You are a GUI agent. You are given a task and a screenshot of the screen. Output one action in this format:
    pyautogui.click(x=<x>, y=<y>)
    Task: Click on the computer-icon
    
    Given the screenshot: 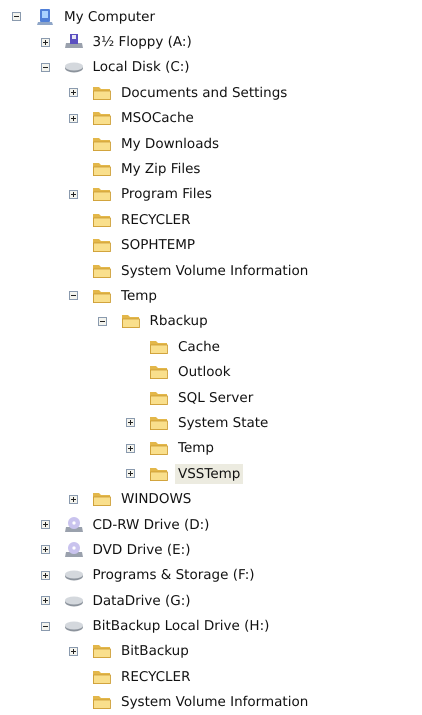 What is the action you would take?
    pyautogui.click(x=45, y=17)
    